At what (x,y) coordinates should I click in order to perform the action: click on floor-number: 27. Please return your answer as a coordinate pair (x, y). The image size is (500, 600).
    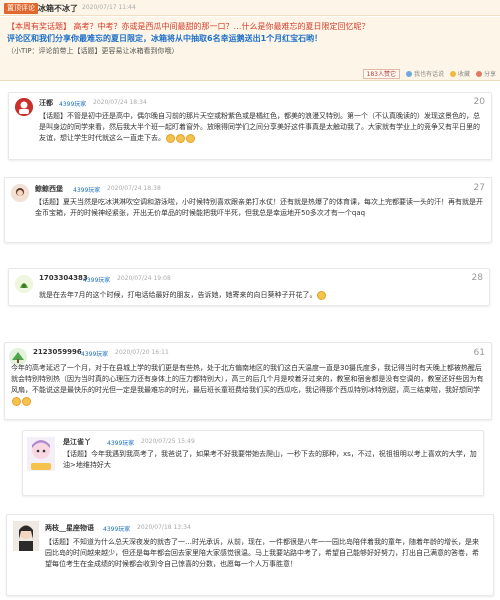
    Looking at the image, I should click on (479, 188).